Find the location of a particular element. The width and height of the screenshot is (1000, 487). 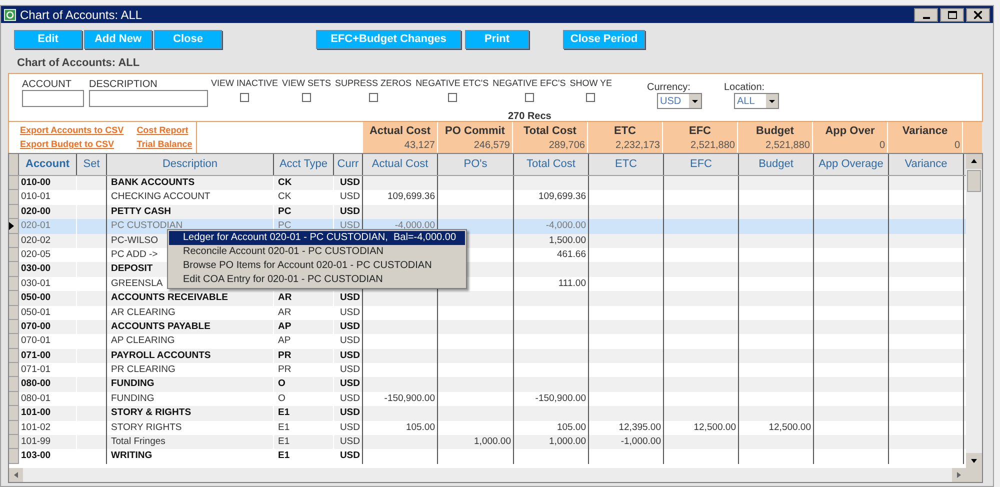

checkbox-label: VIEW SETS is located at coordinates (307, 83).